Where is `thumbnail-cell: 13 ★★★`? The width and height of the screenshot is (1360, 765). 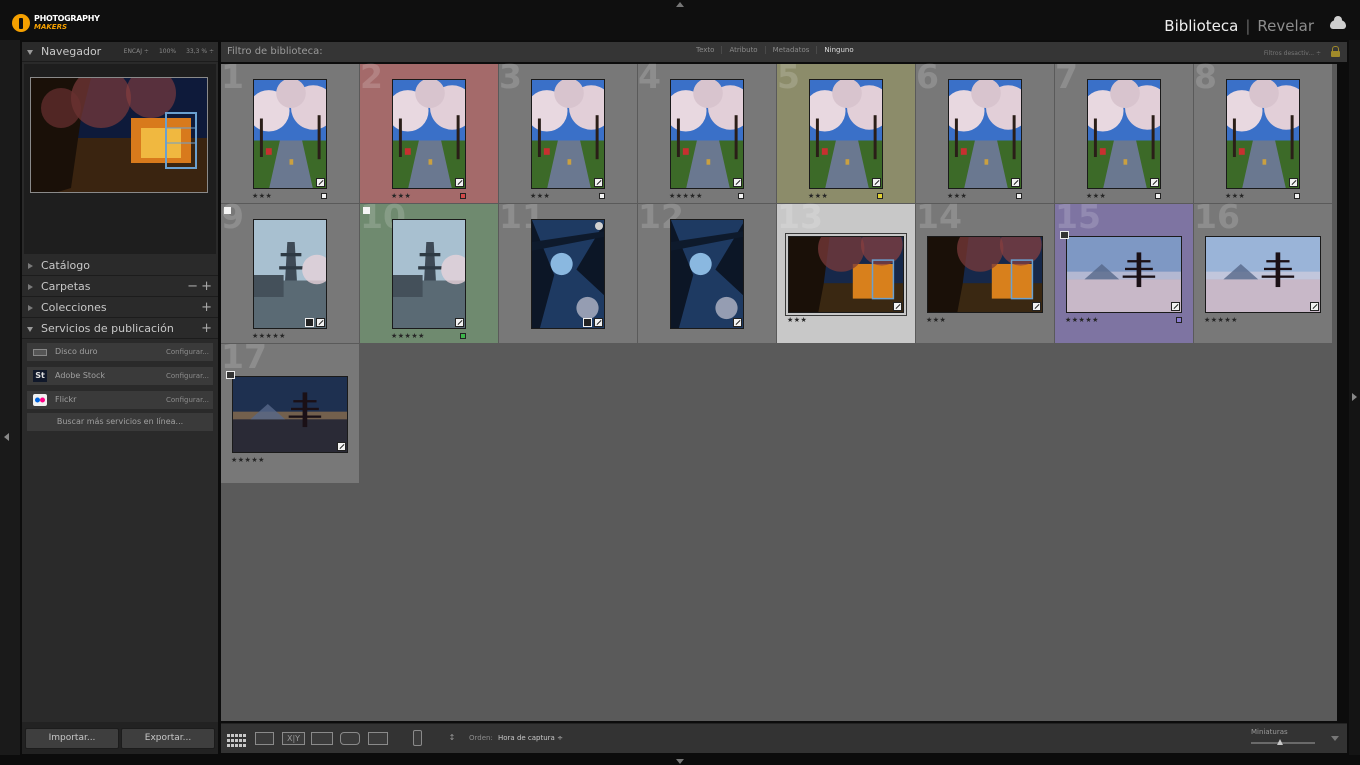 thumbnail-cell: 13 ★★★ is located at coordinates (846, 271).